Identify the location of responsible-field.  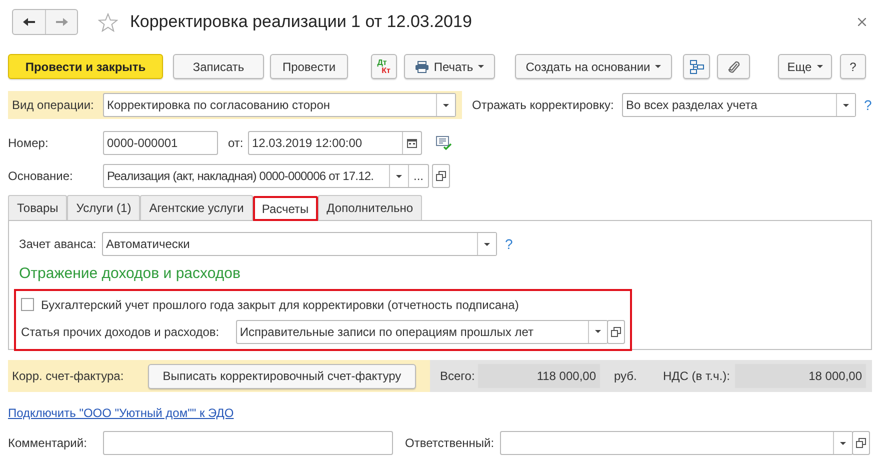
(676, 443).